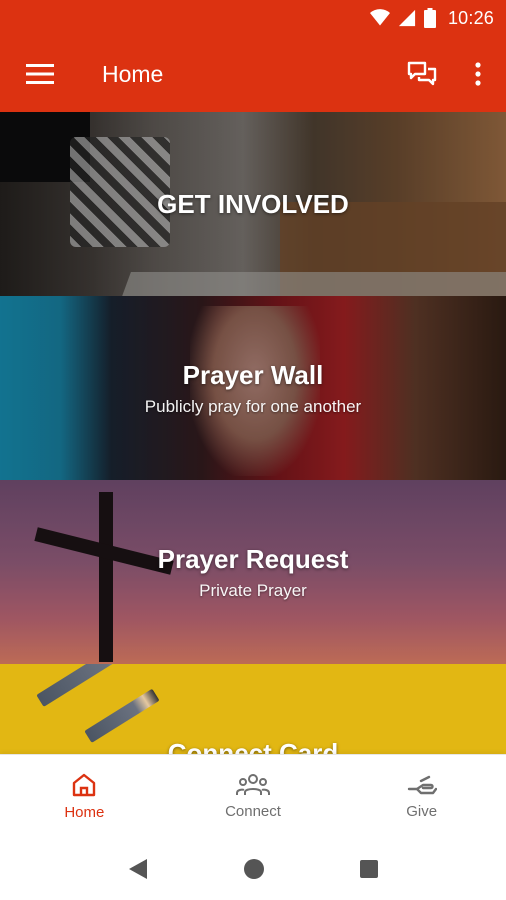  What do you see at coordinates (253, 811) in the screenshot?
I see `nav-label-connect: Connect` at bounding box center [253, 811].